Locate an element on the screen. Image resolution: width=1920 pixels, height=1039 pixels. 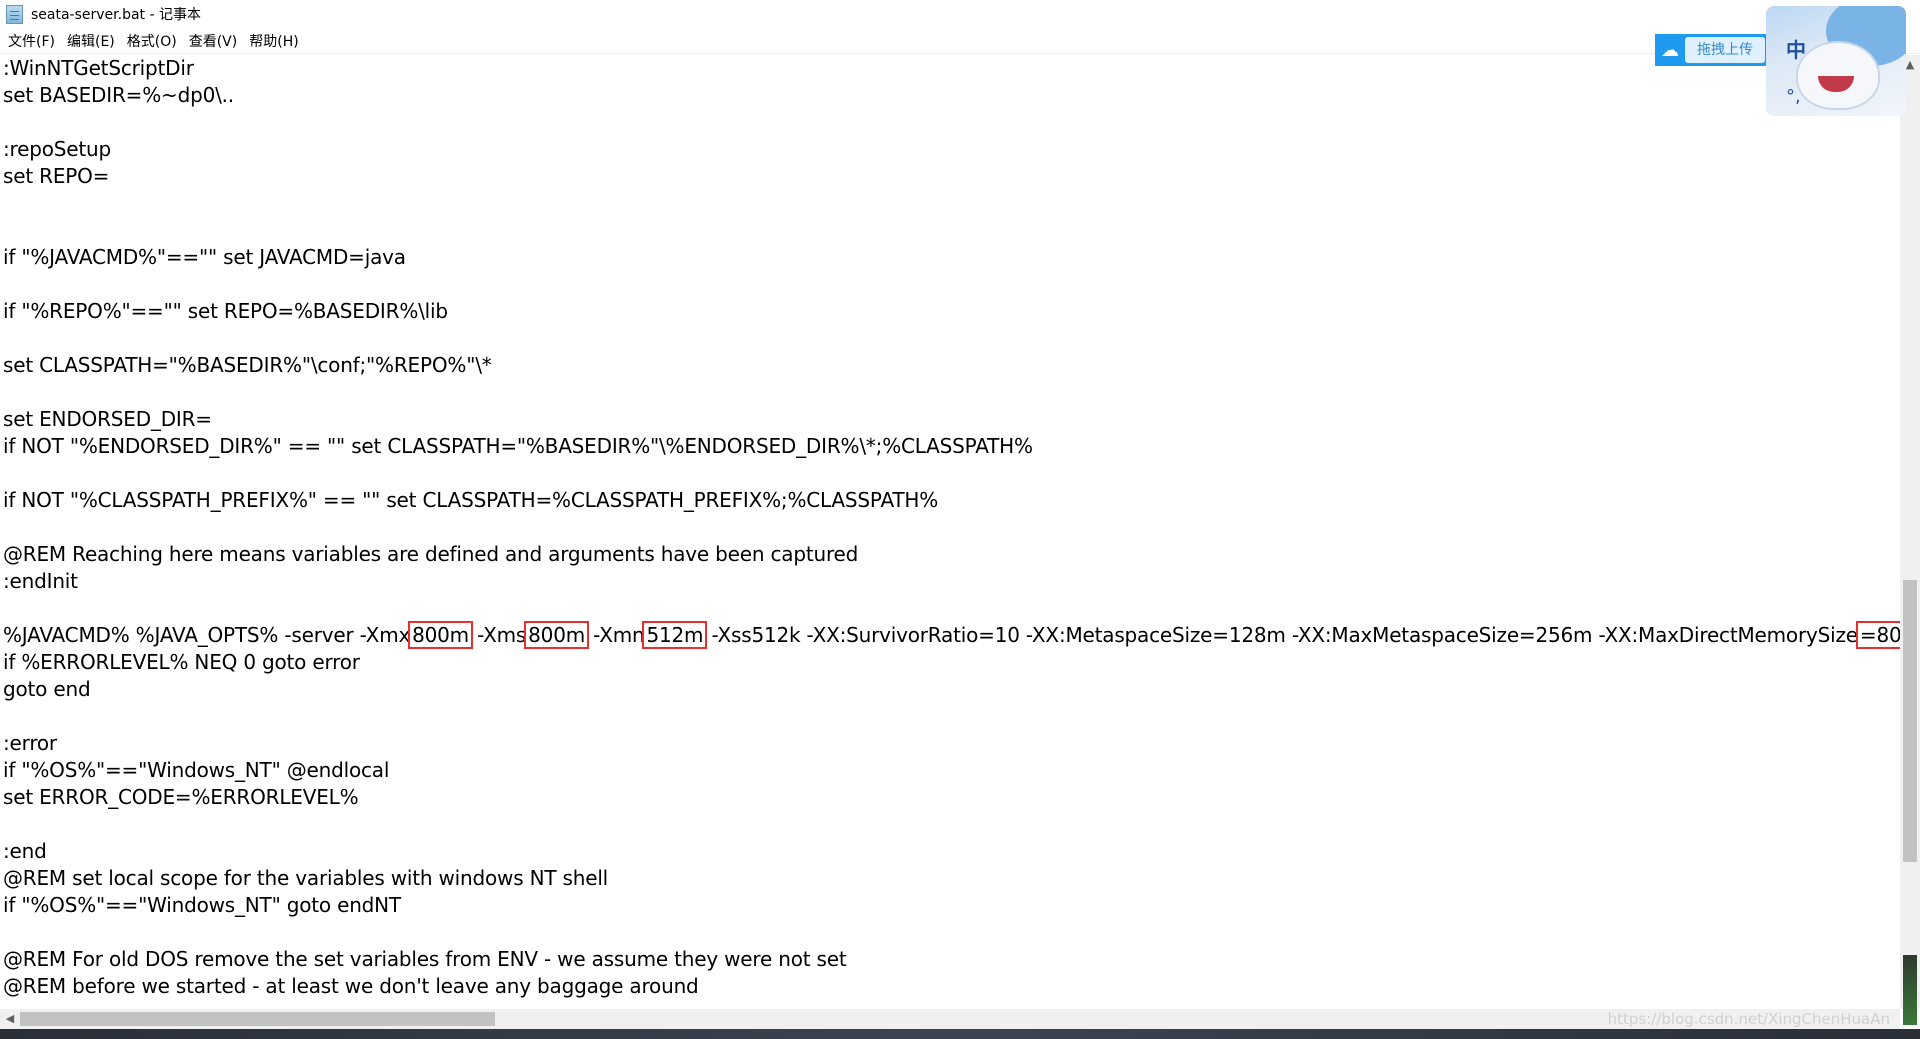
taskbar is located at coordinates (960, 1034).